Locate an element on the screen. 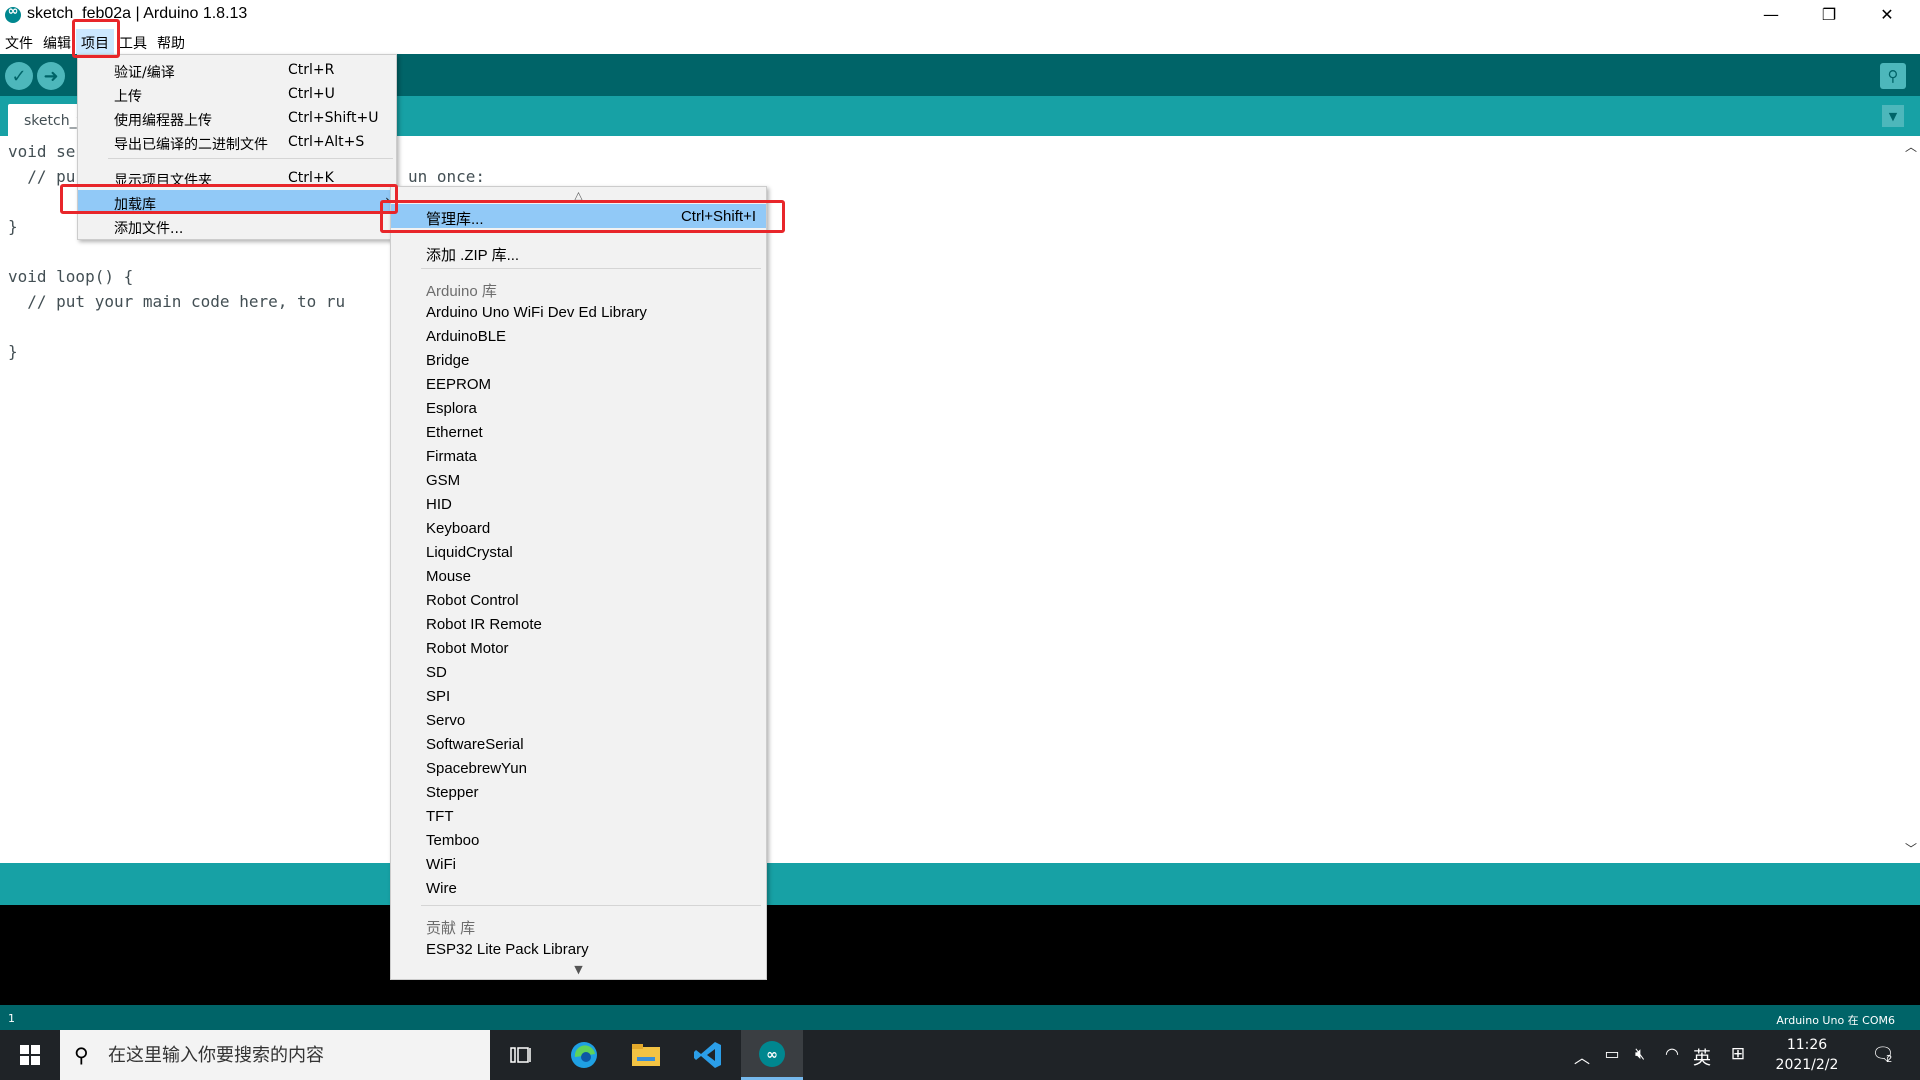 This screenshot has width=1920, height=1080. library-item-label: LiquidCrystal is located at coordinates (469, 552).